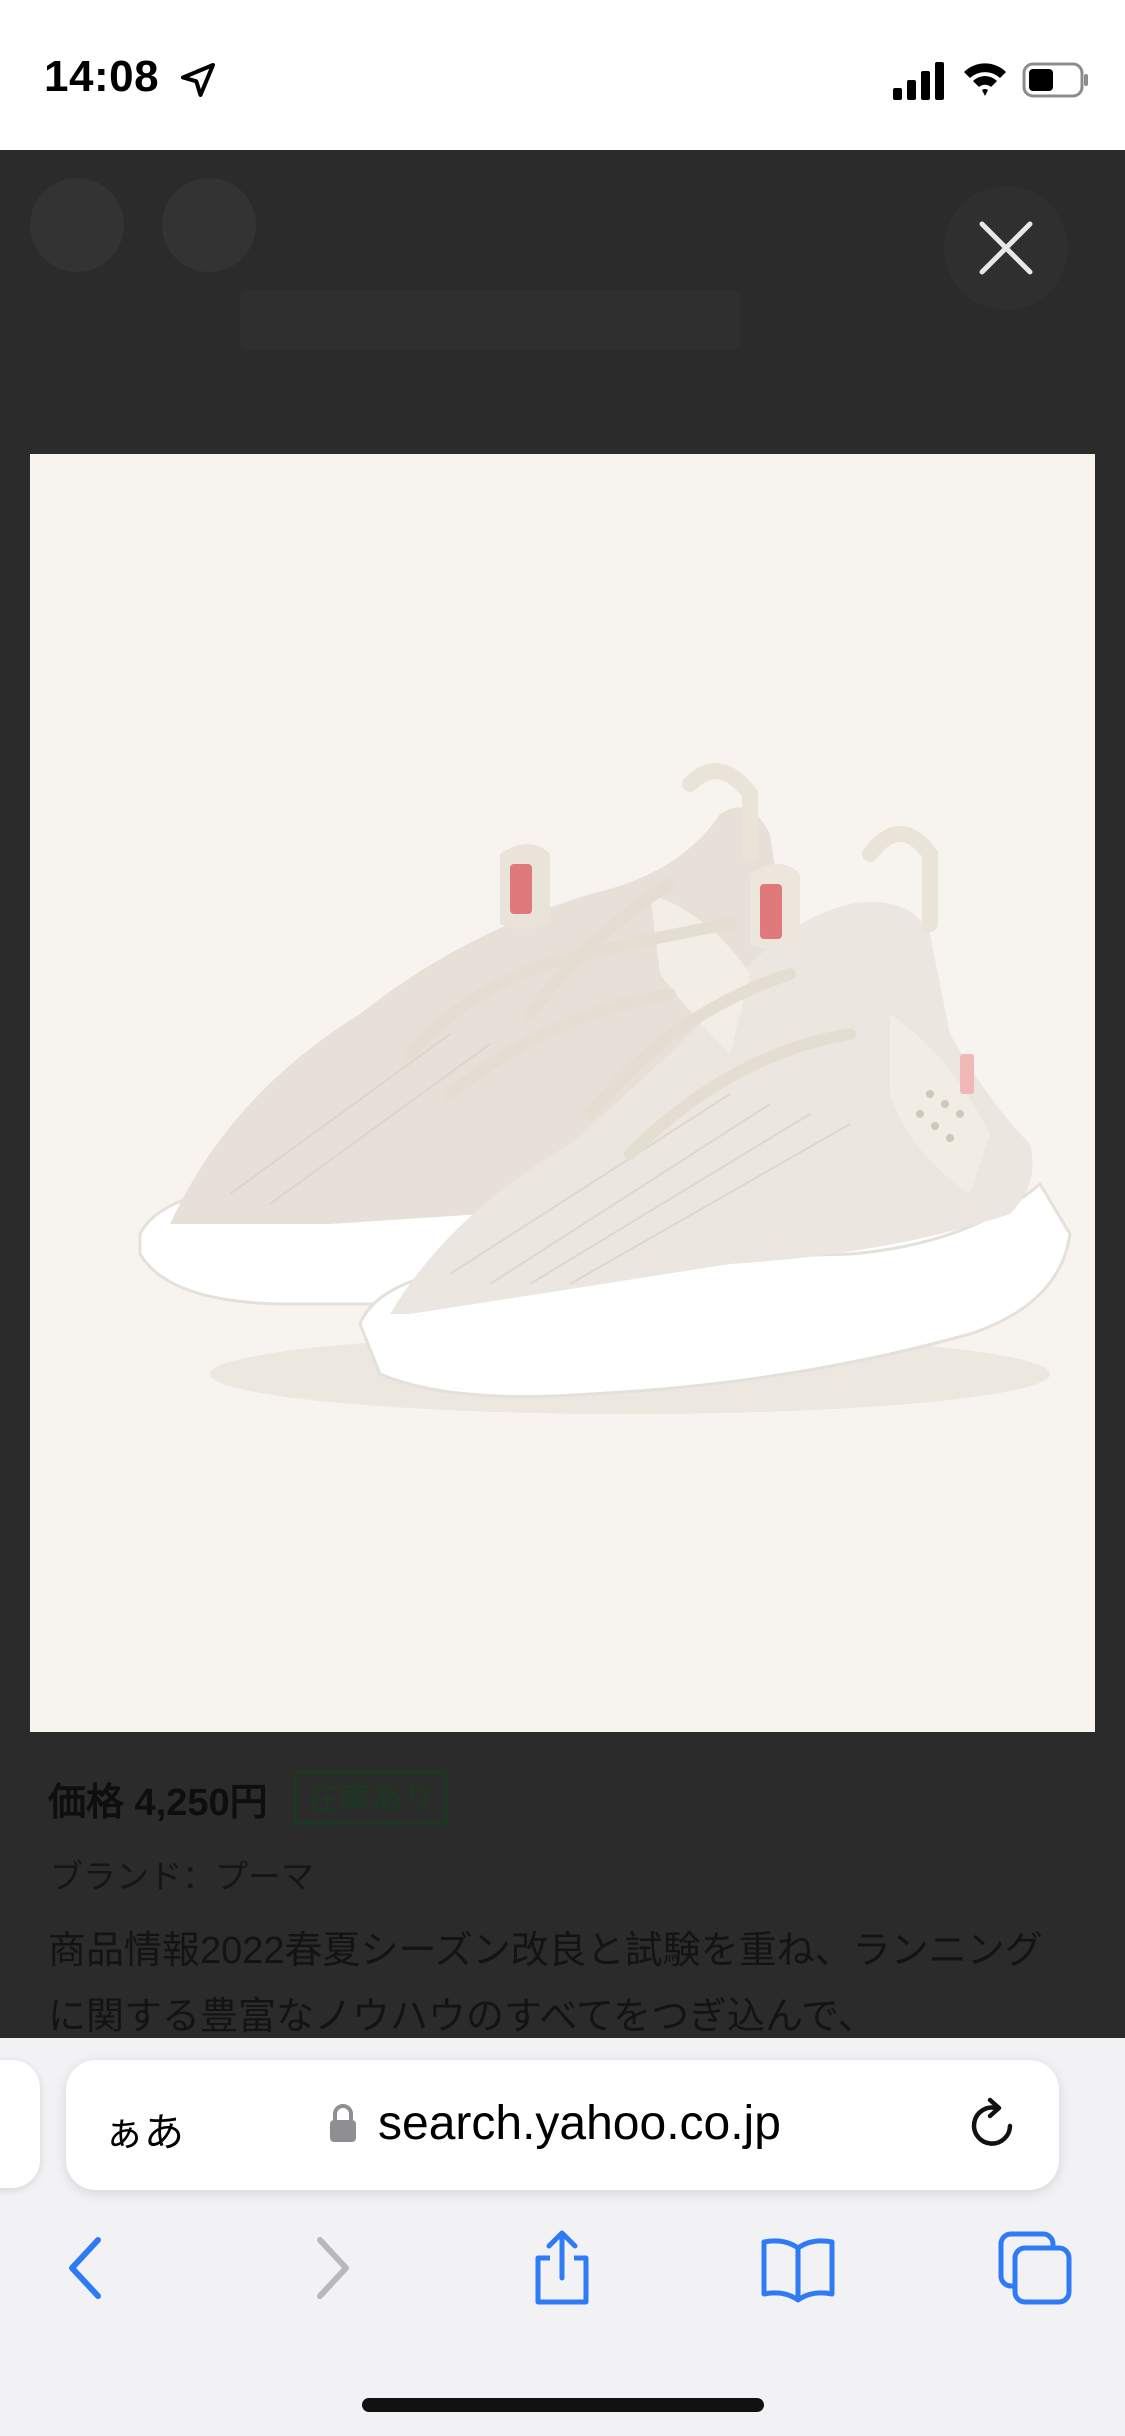 This screenshot has width=1125, height=2436. What do you see at coordinates (144, 2129) in the screenshot?
I see `page-settings-button: ぁあ` at bounding box center [144, 2129].